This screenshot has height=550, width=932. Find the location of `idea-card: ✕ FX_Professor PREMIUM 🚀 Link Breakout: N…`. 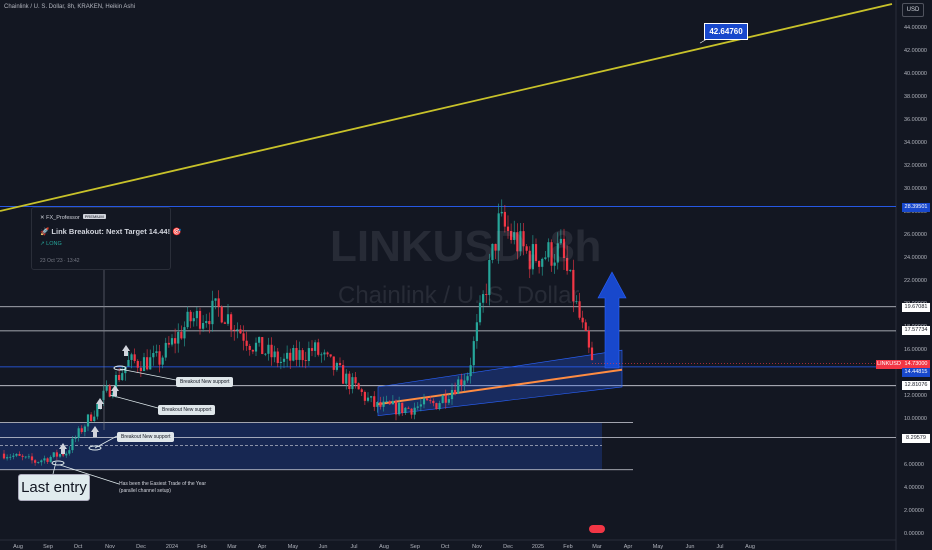

idea-card: ✕ FX_Professor PREMIUM 🚀 Link Breakout: N… is located at coordinates (106, 238).